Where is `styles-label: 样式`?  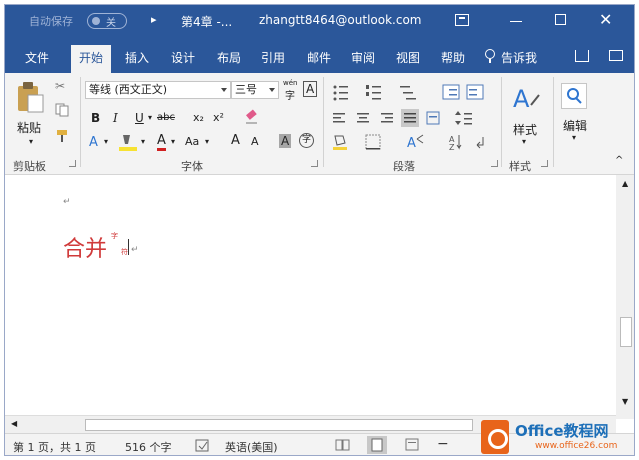
styles-label: 样式 is located at coordinates (525, 129).